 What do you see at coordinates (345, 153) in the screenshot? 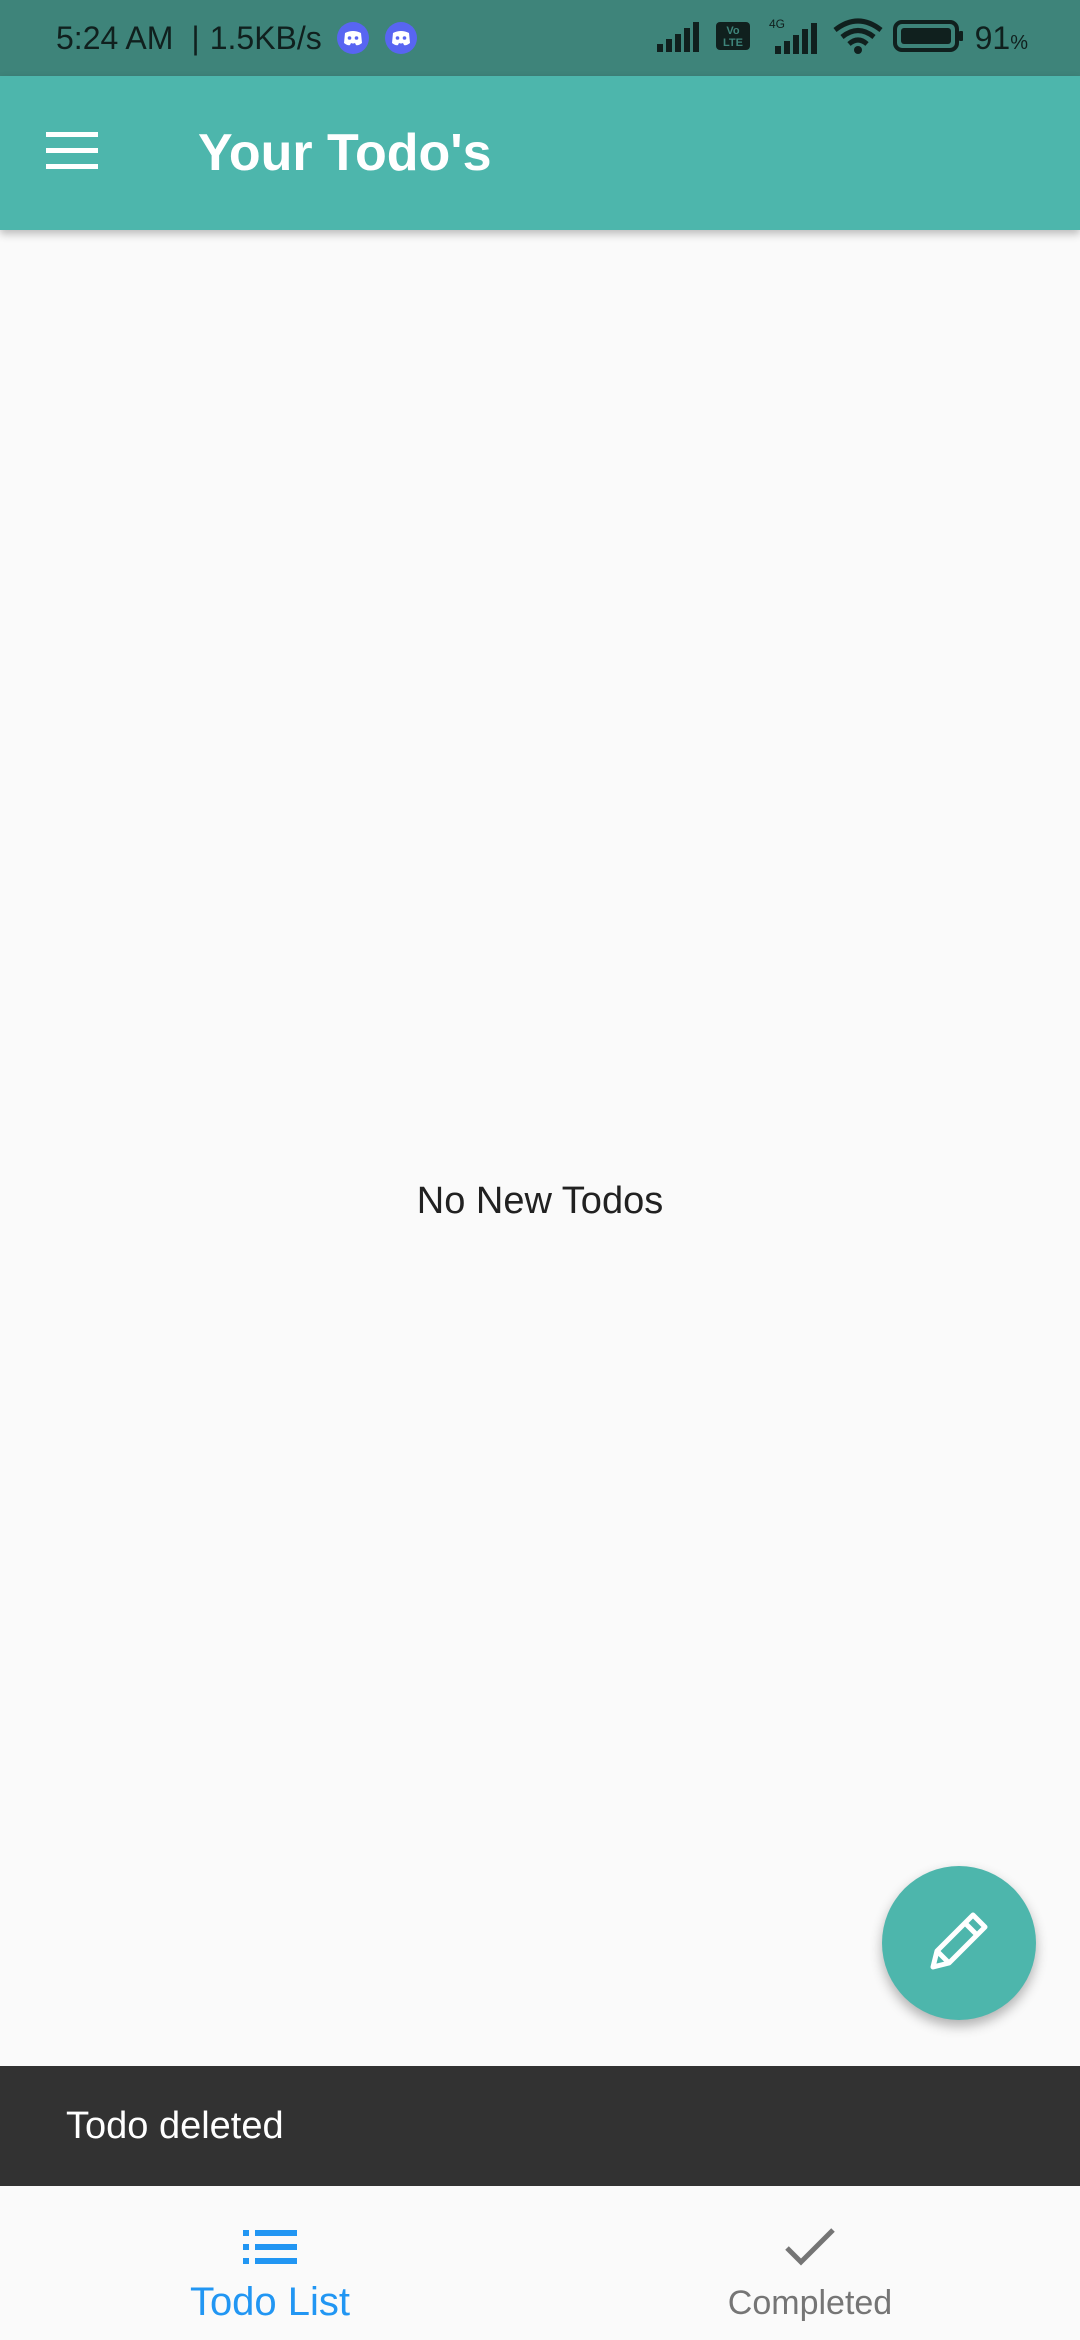
I see `app-title: Your Todo's` at bounding box center [345, 153].